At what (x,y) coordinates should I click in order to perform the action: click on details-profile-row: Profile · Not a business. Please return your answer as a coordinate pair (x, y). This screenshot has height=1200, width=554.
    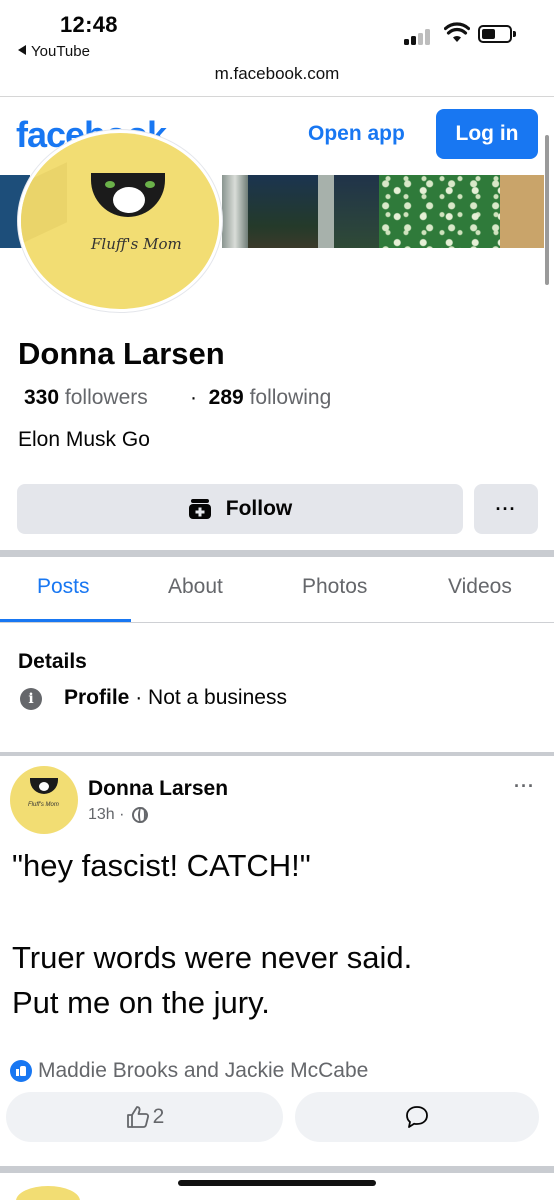
    Looking at the image, I should click on (175, 698).